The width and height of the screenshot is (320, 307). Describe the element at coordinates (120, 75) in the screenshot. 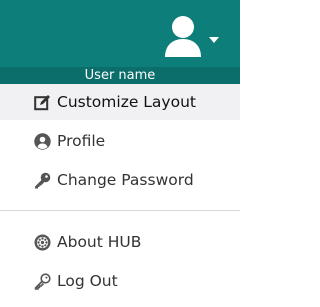

I see `user-name-label: User name` at that location.